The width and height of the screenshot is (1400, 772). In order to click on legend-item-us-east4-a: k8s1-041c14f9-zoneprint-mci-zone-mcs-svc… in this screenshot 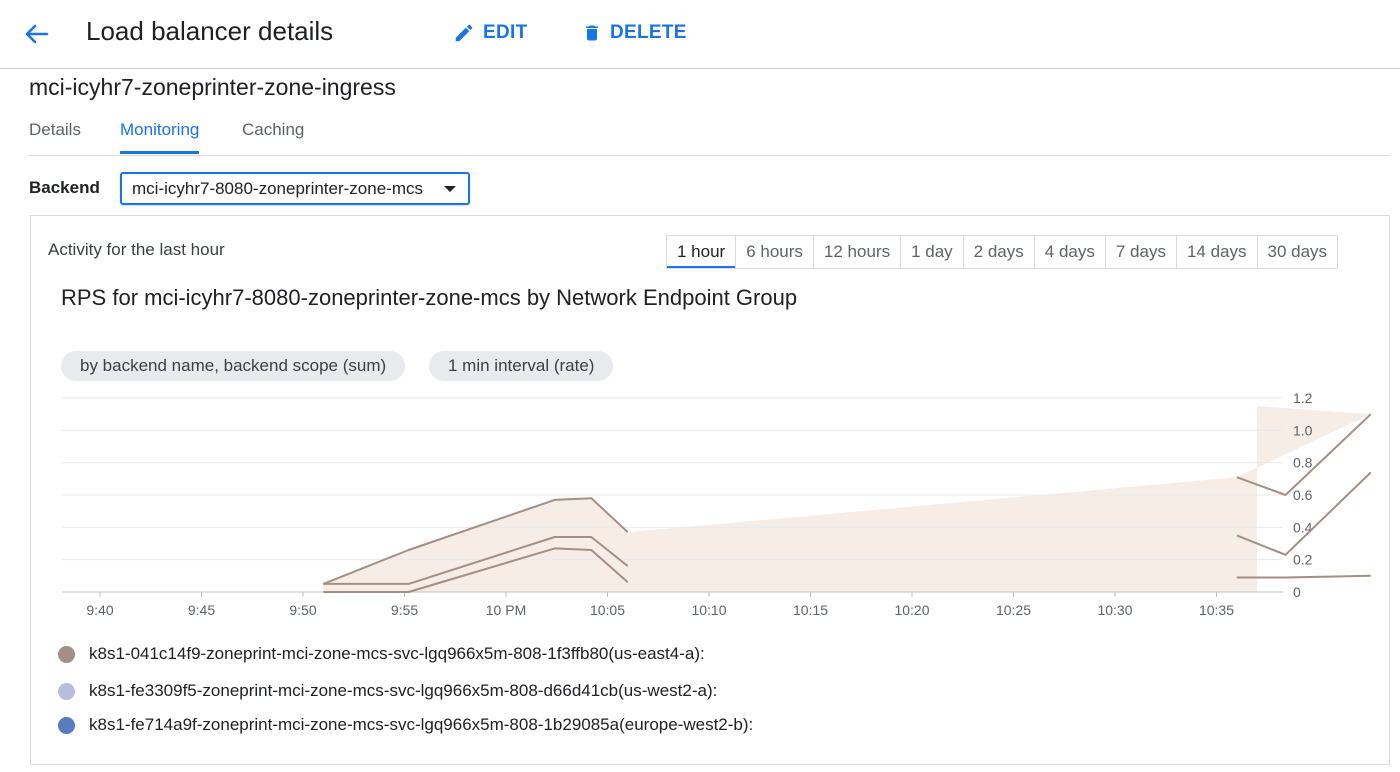, I will do `click(381, 654)`.